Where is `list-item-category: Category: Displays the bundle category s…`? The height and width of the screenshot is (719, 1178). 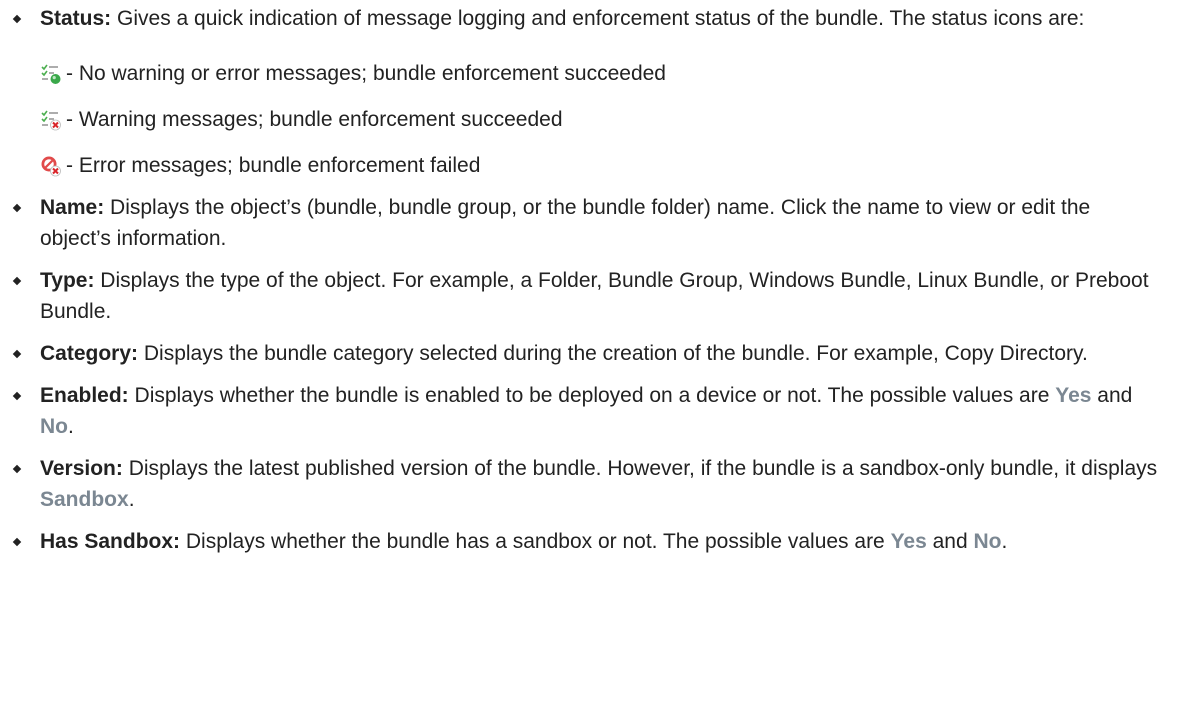
list-item-category: Category: Displays the bundle category s… is located at coordinates (589, 353).